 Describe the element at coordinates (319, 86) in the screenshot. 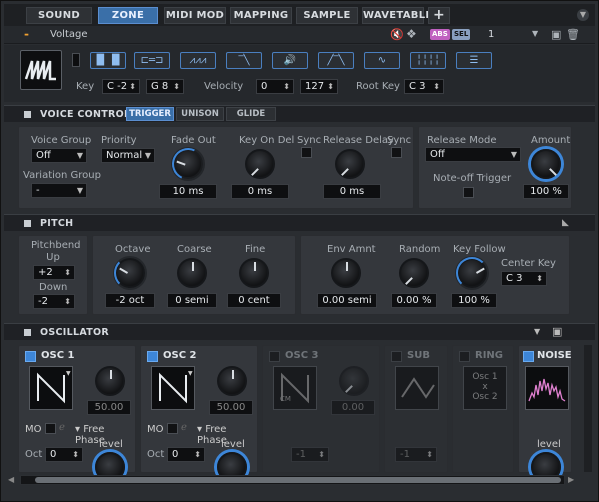

I see `velocity-high-spinner: 127 ⬍` at that location.